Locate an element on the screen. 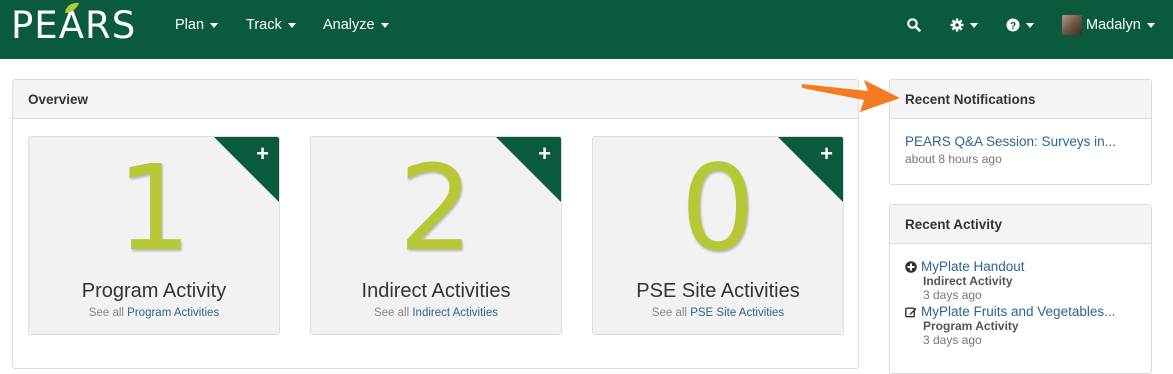  pse-site-activities-count: 0 is located at coordinates (718, 208).